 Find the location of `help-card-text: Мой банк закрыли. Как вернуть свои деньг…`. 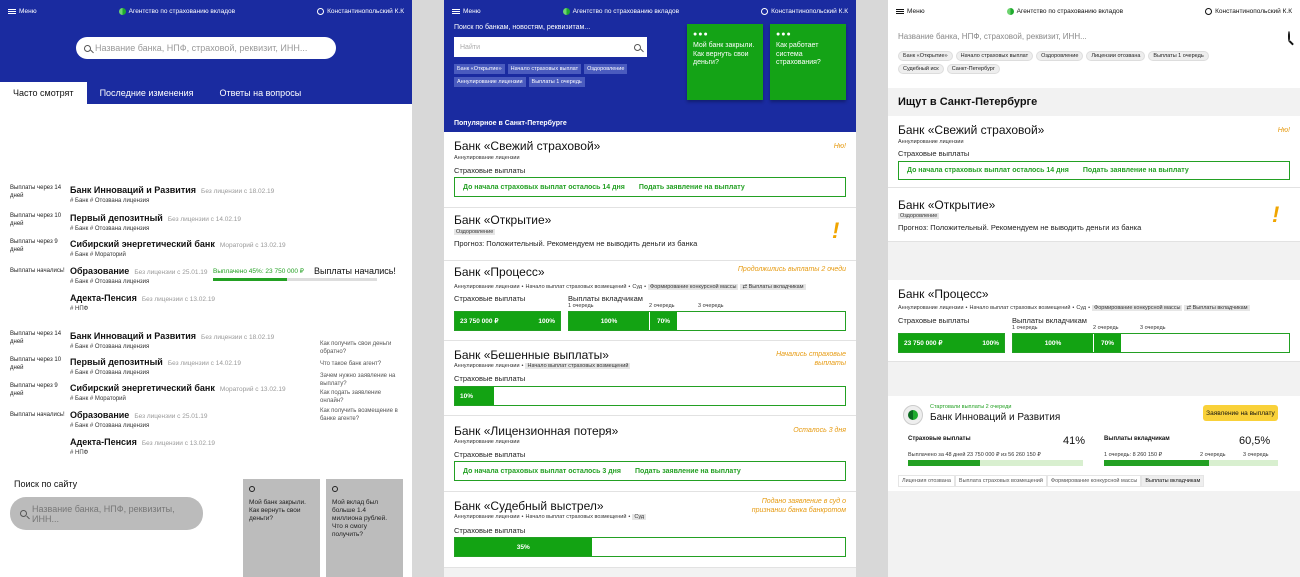

help-card-text: Мой банк закрыли. Как вернуть свои деньг… is located at coordinates (277, 510).